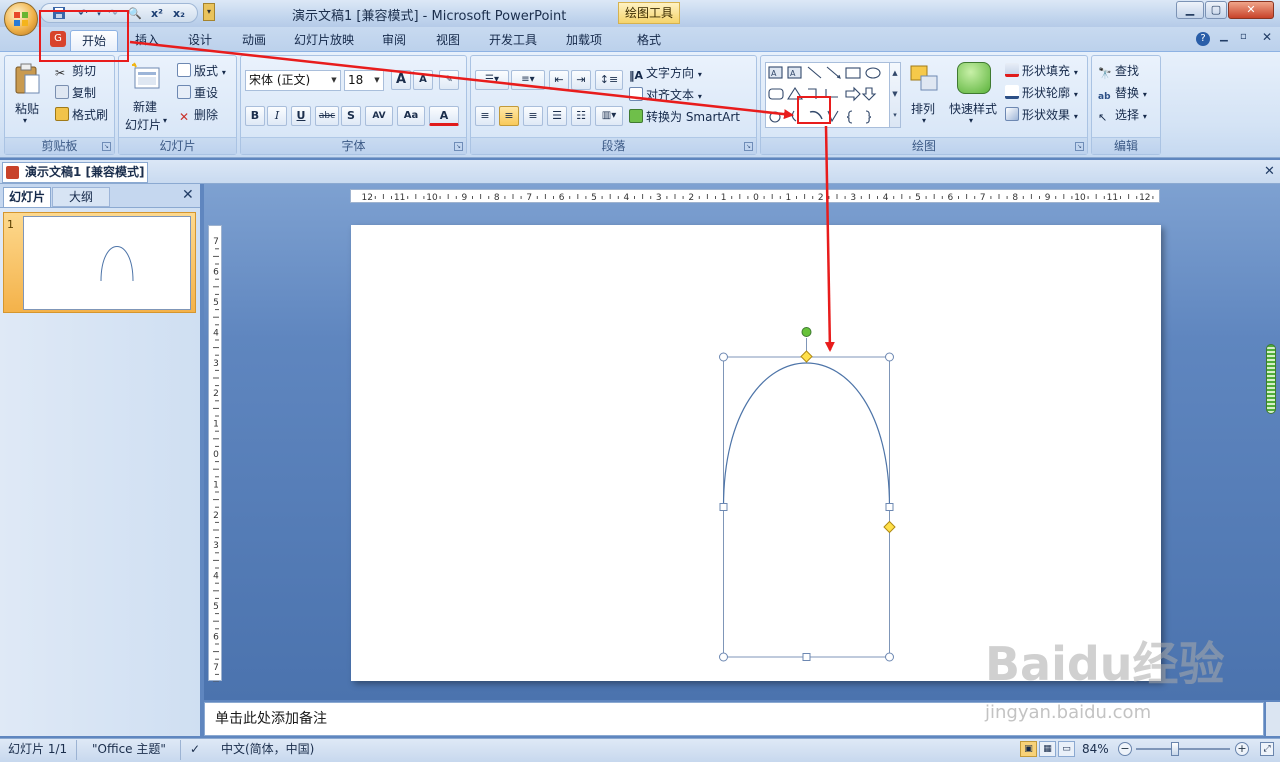  I want to click on normal-view-button: ▣, so click(1028, 749).